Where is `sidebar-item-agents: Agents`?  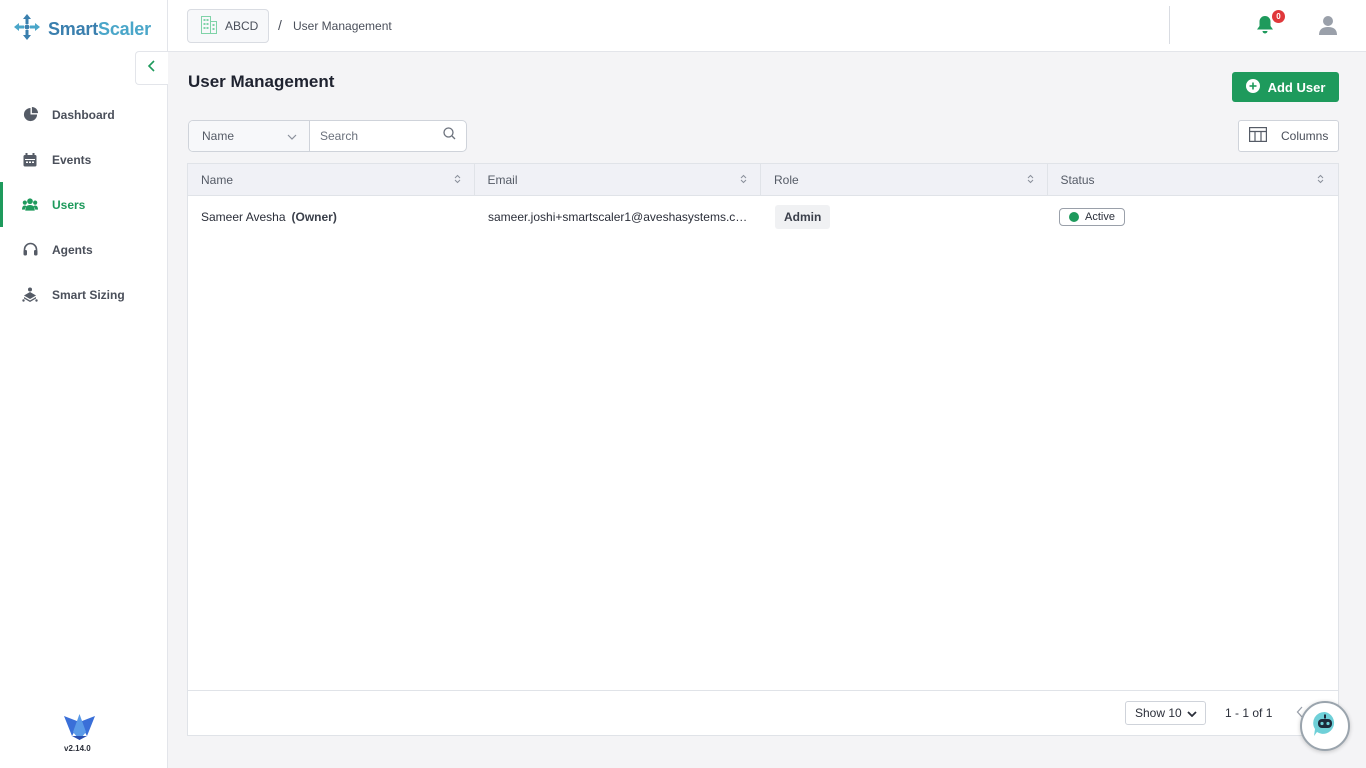 sidebar-item-agents: Agents is located at coordinates (83, 249).